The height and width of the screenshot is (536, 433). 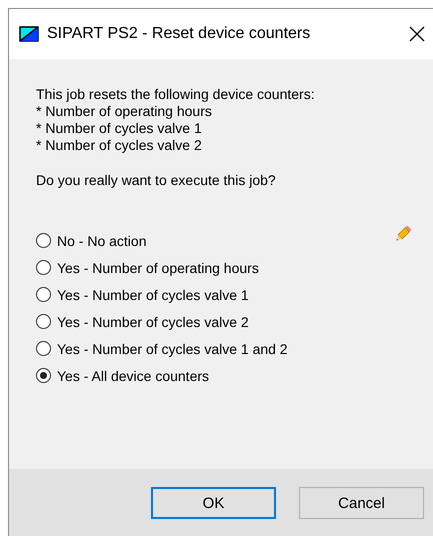 I want to click on radio-option: Yes - Number of cycles valve 1, so click(x=142, y=294).